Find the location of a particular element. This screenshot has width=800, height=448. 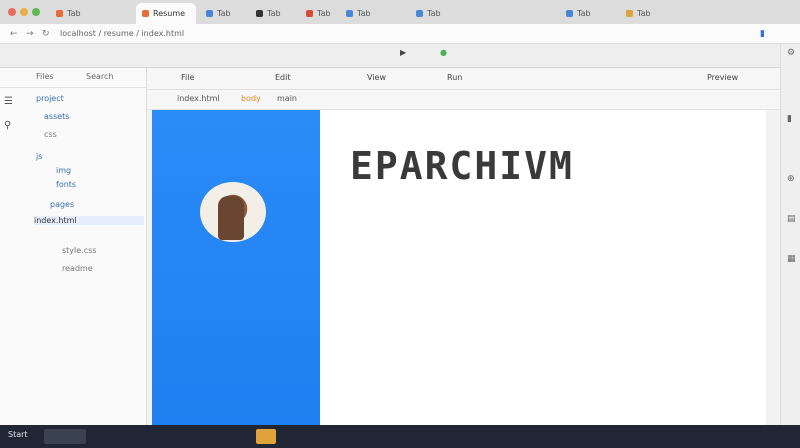

breadcrumb-main: main is located at coordinates (287, 98).